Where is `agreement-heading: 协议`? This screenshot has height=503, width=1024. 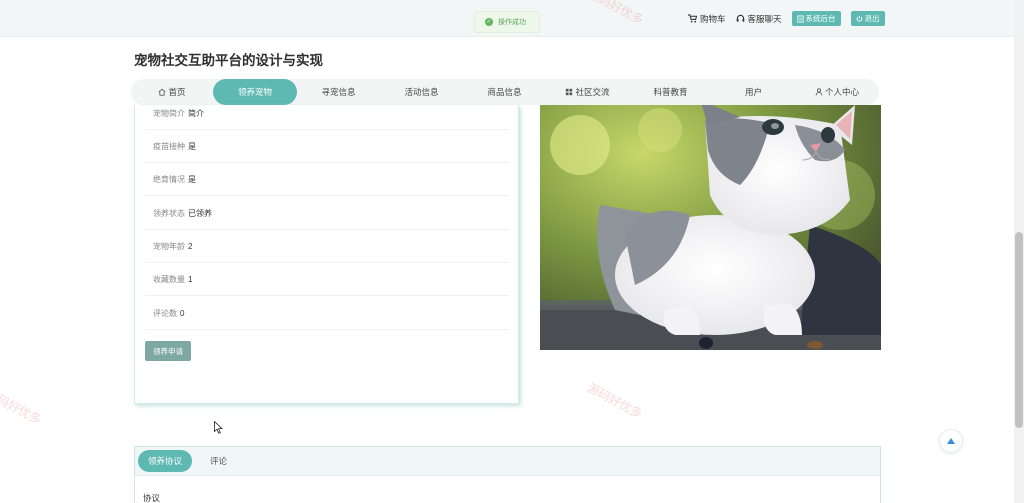
agreement-heading: 协议 is located at coordinates (152, 498).